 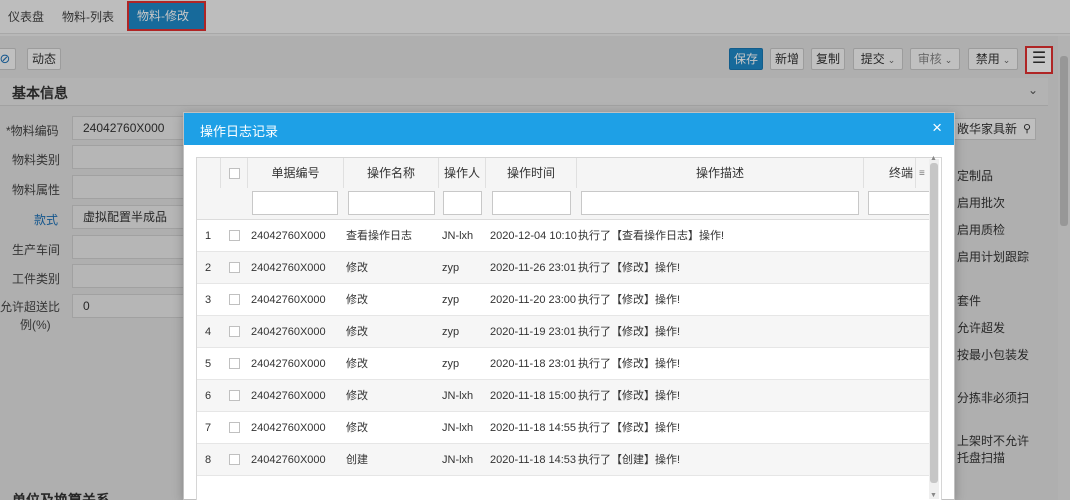 I want to click on filter-terminal-input, so click(x=899, y=203).